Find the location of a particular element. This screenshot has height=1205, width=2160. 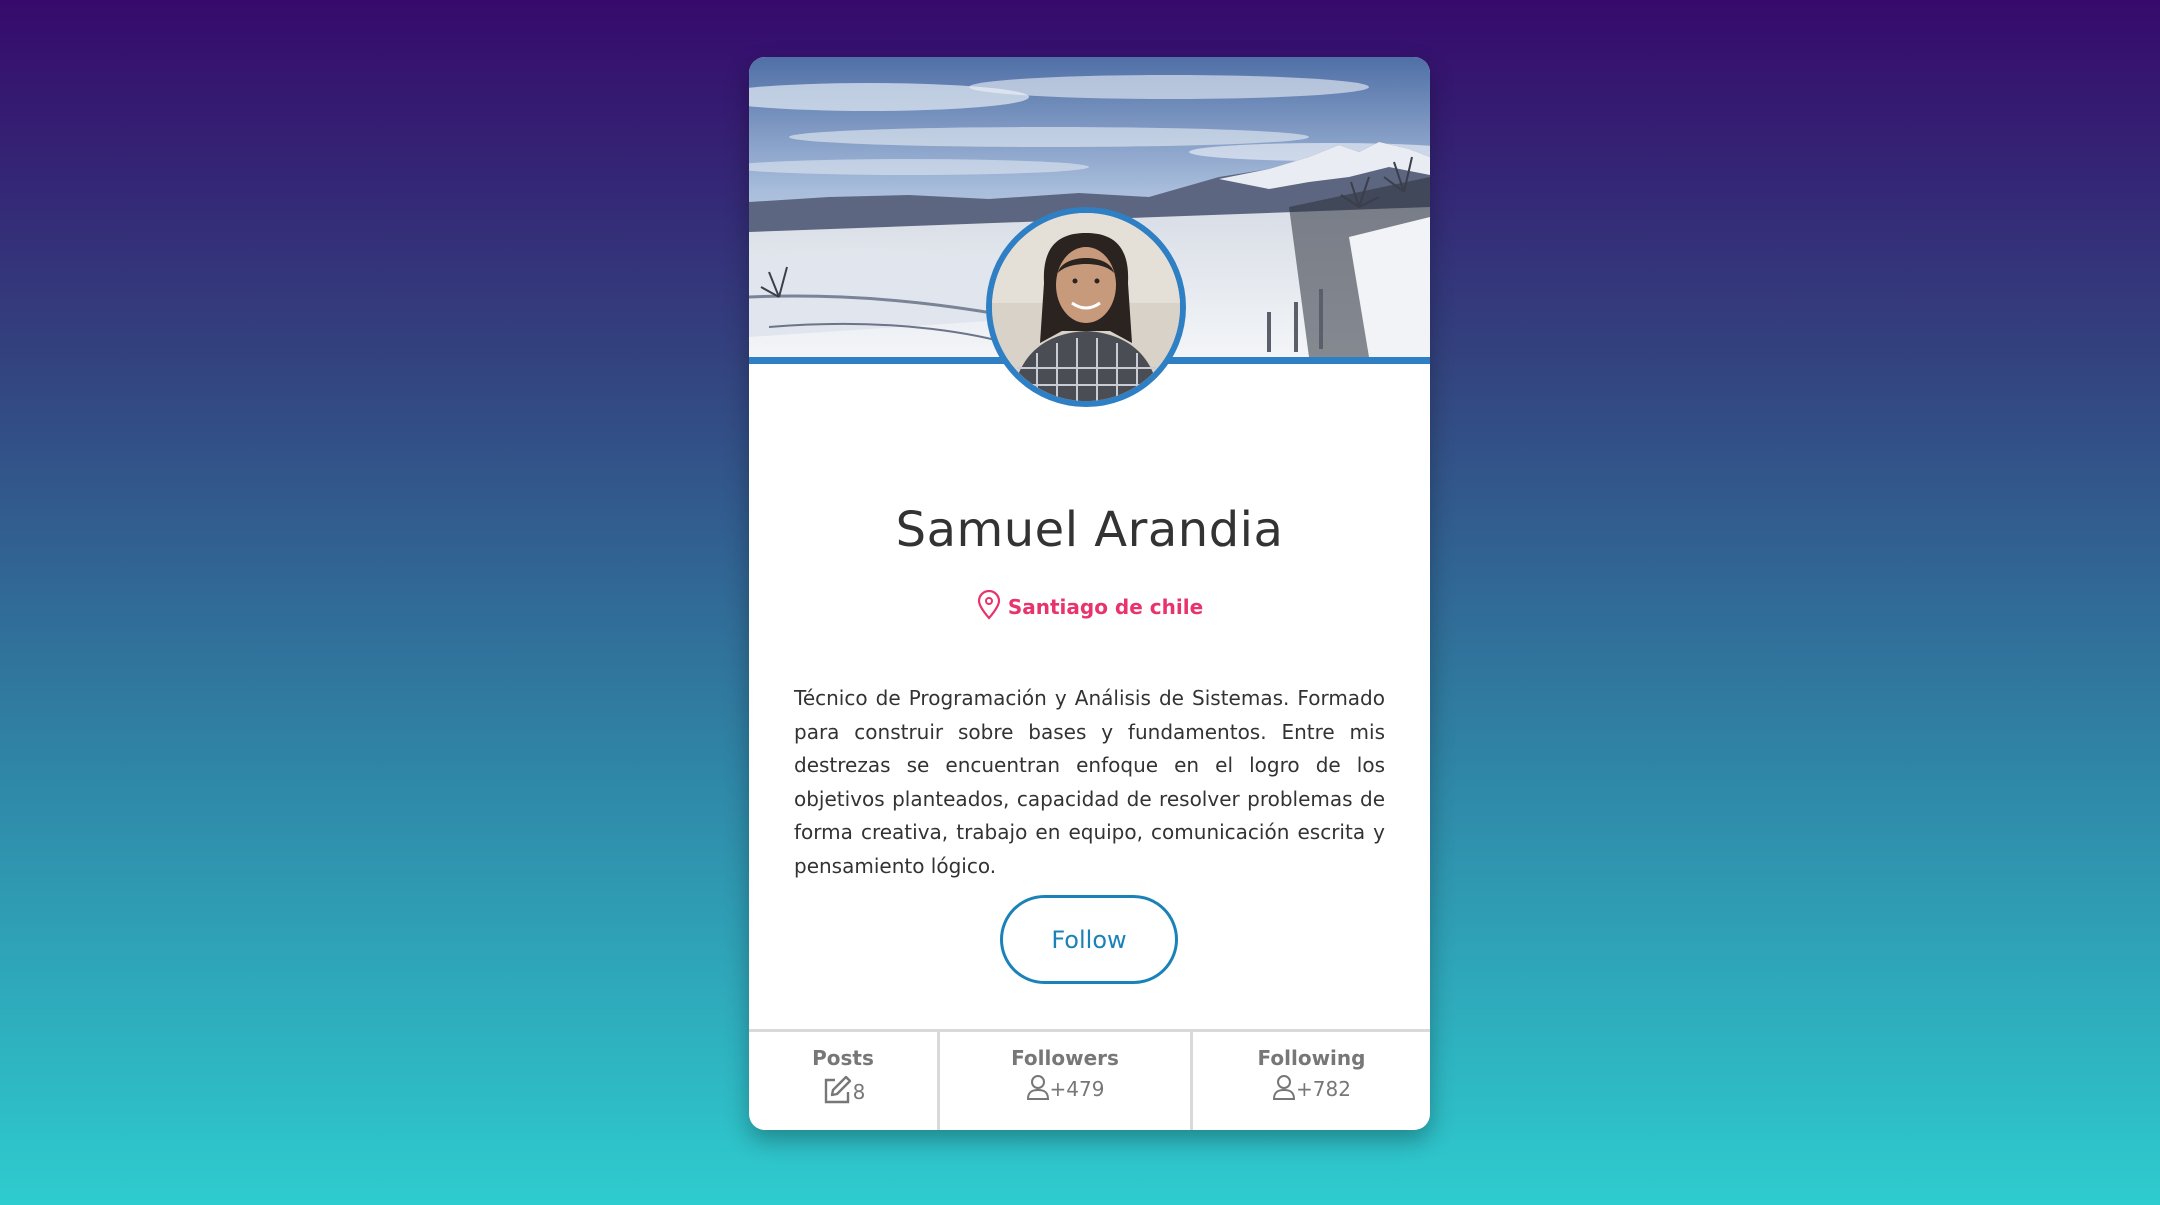

stats-bar: Posts 8 Followers +479 Following +782 is located at coordinates (1089, 1079).